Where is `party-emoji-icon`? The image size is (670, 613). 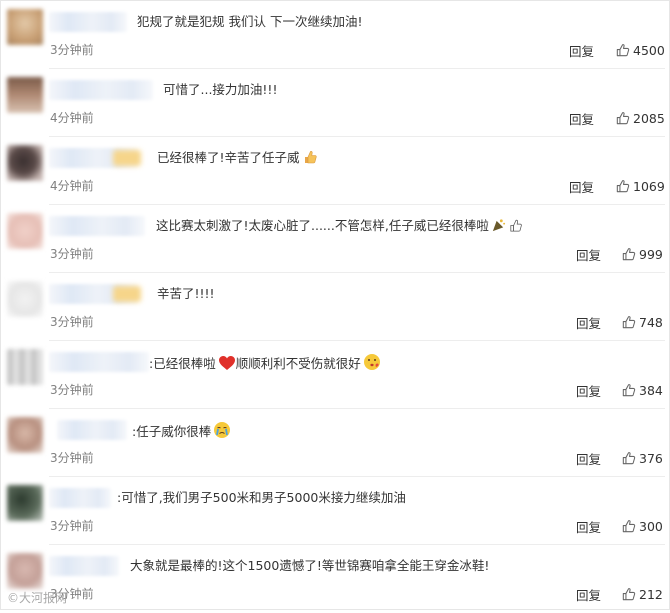 party-emoji-icon is located at coordinates (498, 228).